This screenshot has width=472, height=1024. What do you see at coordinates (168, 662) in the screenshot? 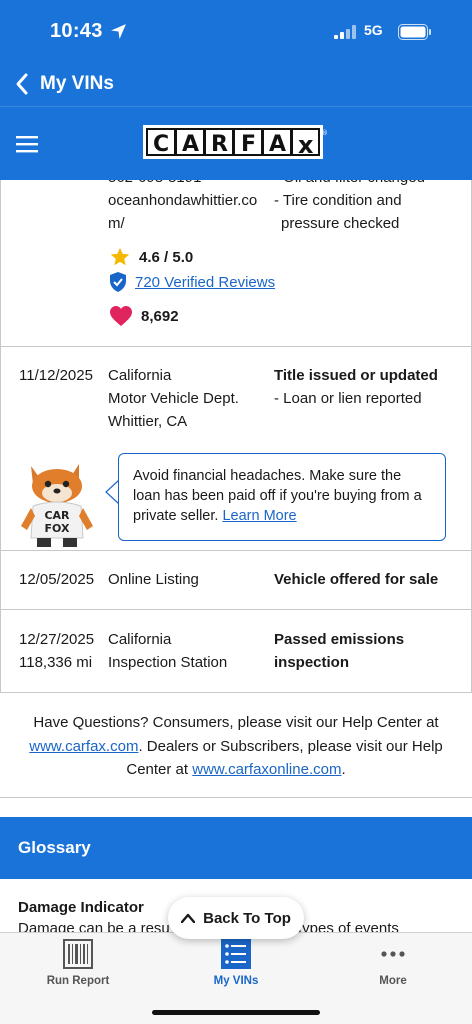
I see `record-source-2: Inspection Station` at bounding box center [168, 662].